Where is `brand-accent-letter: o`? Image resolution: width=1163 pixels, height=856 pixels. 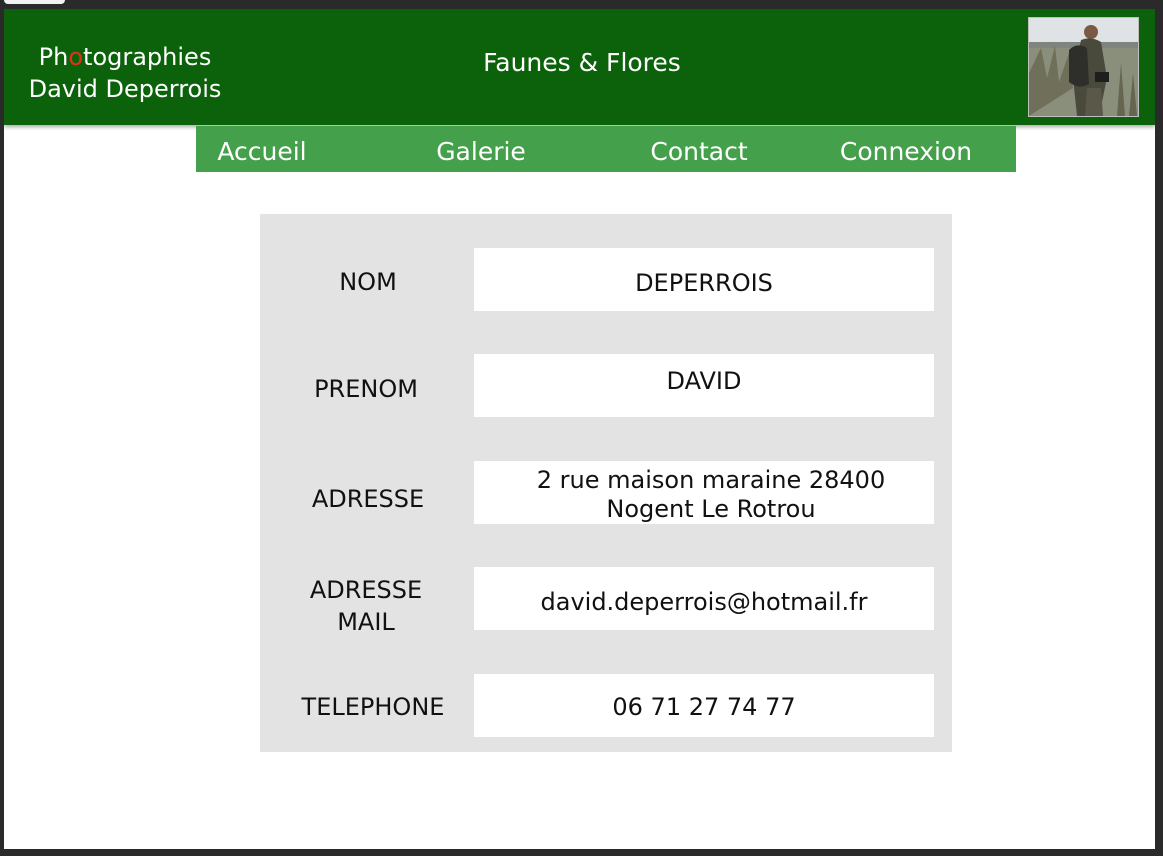 brand-accent-letter: o is located at coordinates (76, 57).